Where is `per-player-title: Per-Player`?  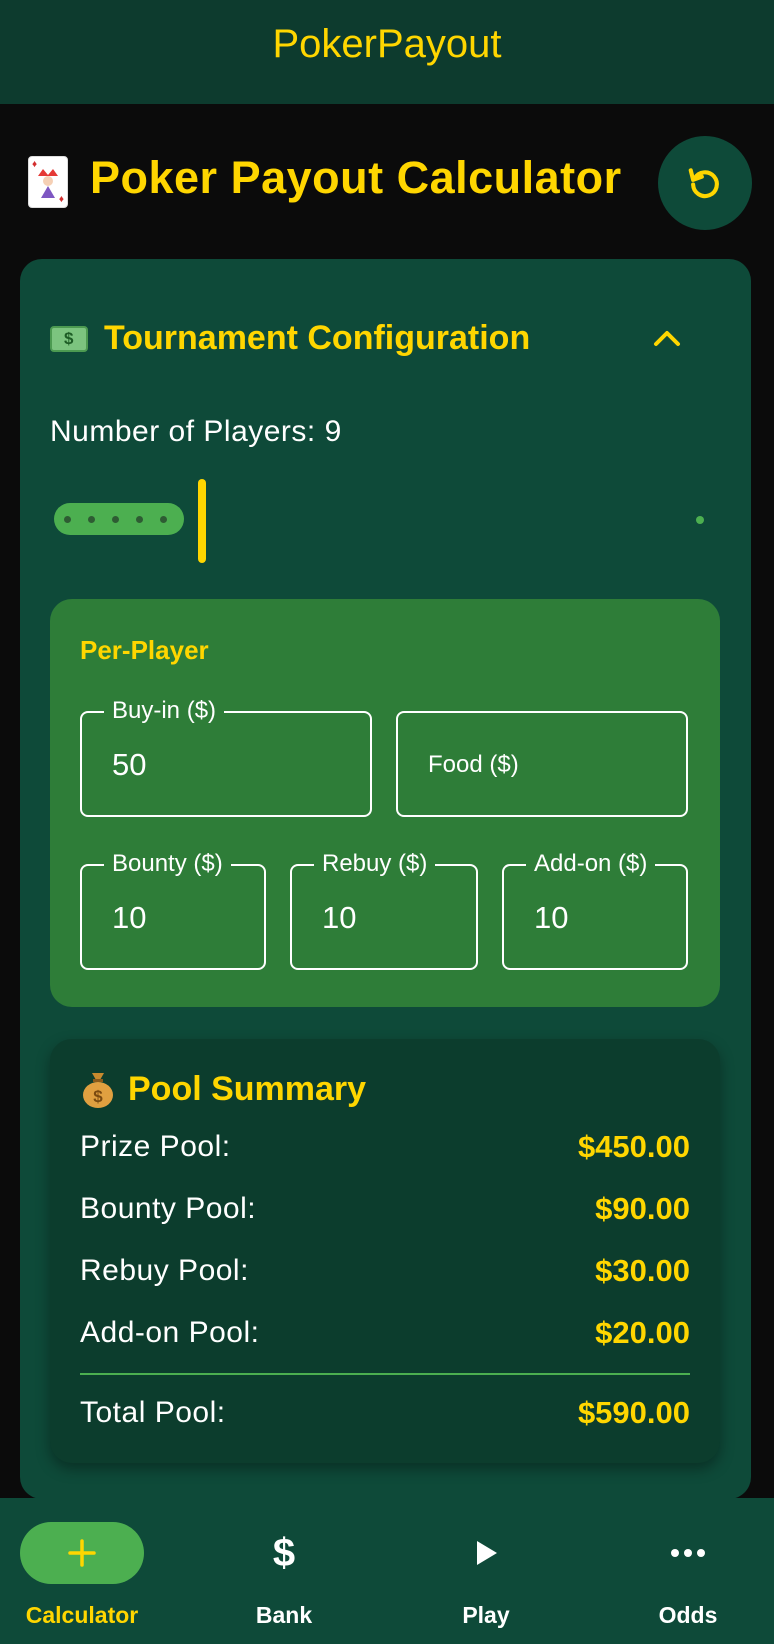
per-player-title: Per-Player is located at coordinates (144, 650).